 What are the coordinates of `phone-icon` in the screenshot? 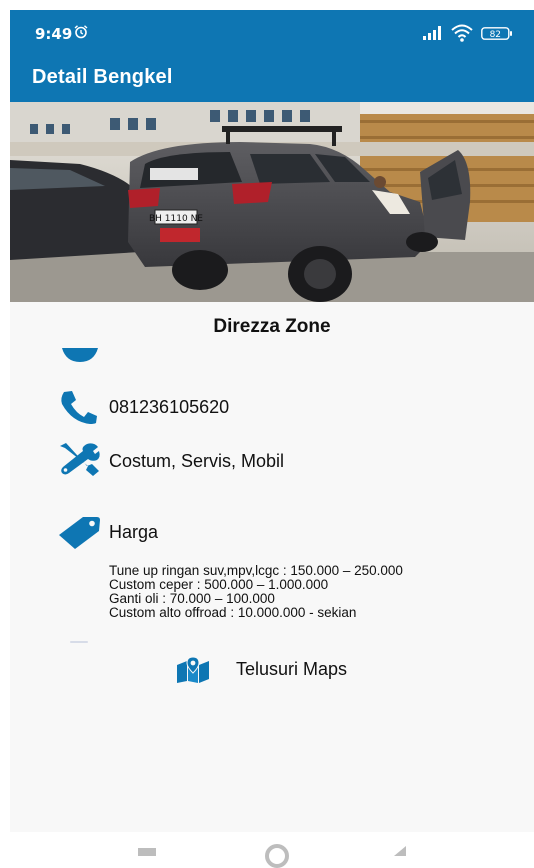 It's located at (79, 407).